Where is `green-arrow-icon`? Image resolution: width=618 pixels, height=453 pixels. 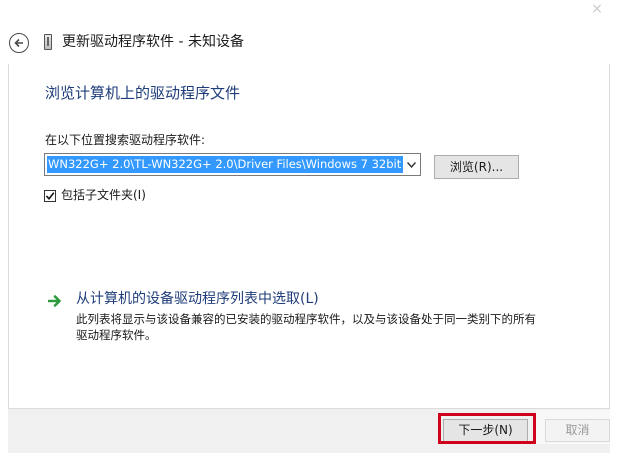 green-arrow-icon is located at coordinates (54, 301).